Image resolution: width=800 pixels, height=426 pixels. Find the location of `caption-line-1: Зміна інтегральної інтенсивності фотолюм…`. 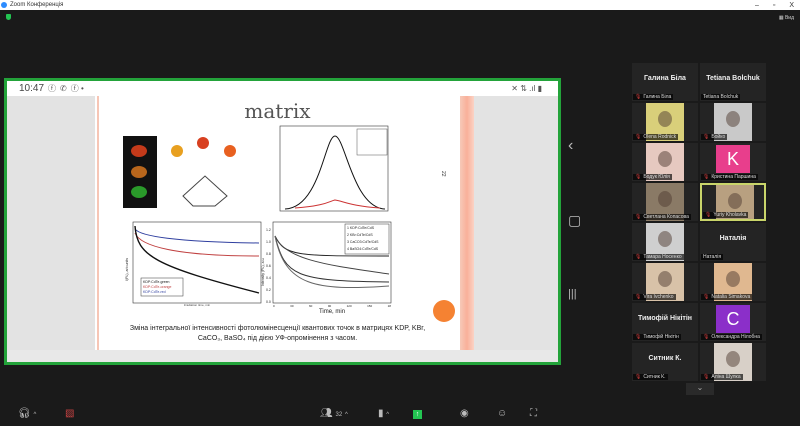

caption-line-1: Зміна інтегральної інтенсивності фотолюм… is located at coordinates (277, 328).